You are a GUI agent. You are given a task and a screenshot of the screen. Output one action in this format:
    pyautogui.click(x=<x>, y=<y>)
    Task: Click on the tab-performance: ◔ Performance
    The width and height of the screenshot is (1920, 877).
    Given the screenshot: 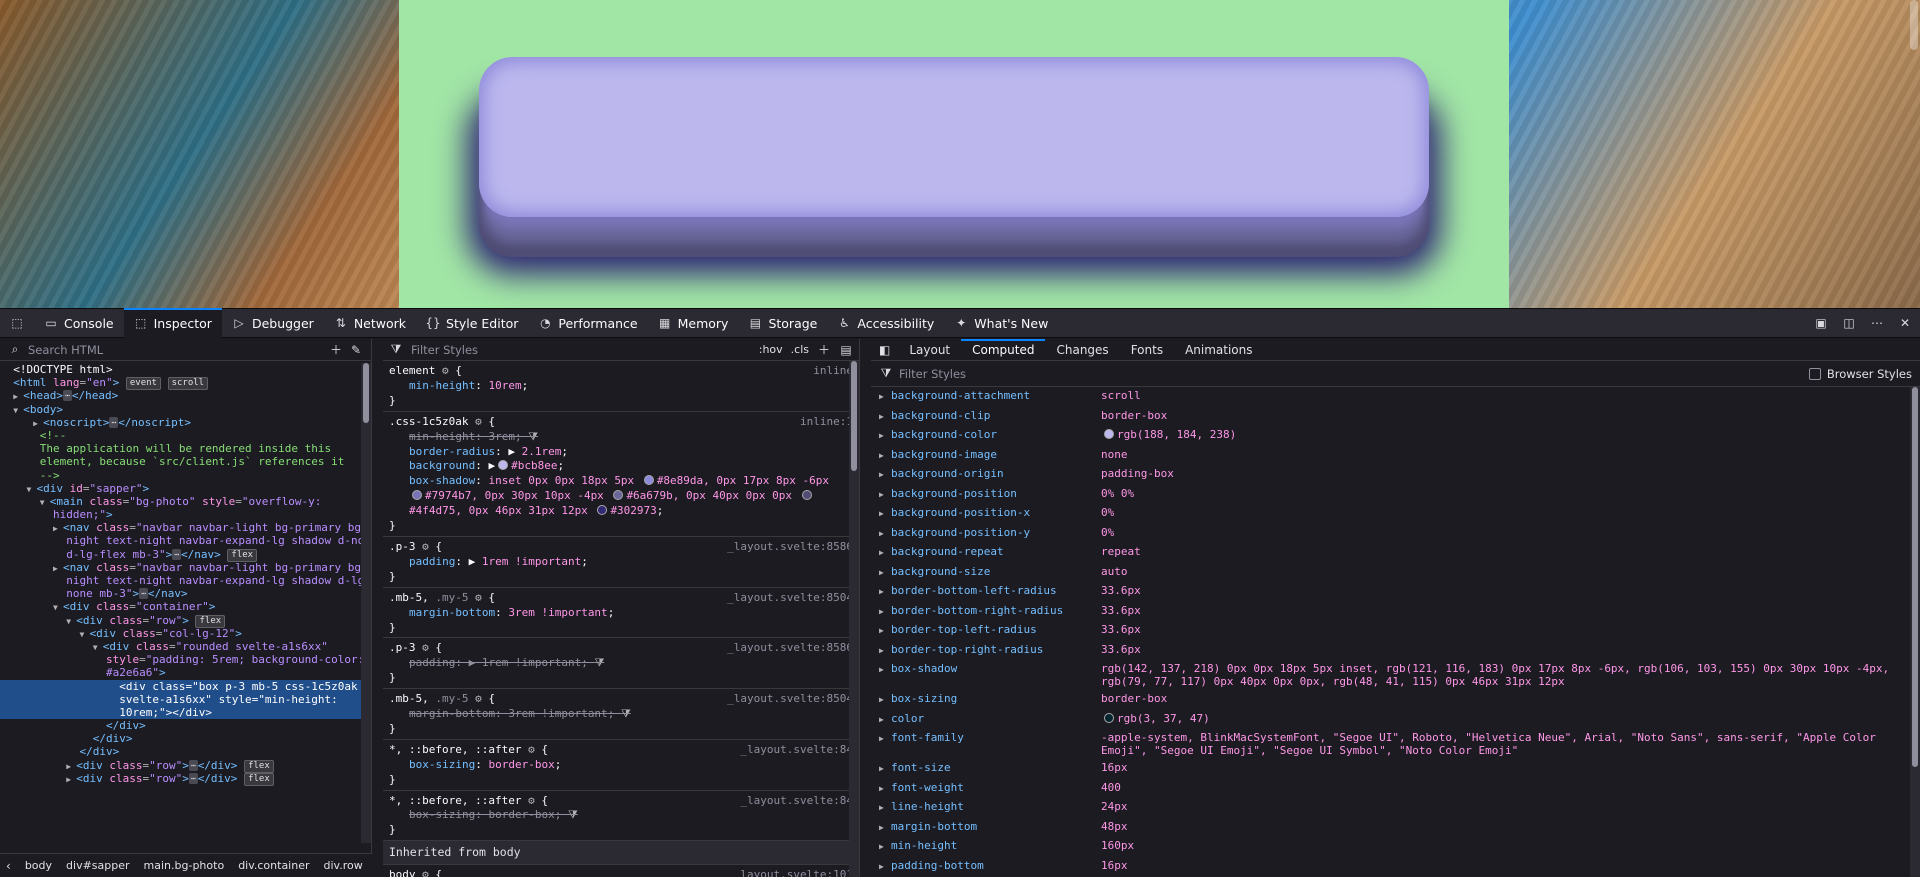 What is the action you would take?
    pyautogui.click(x=587, y=323)
    